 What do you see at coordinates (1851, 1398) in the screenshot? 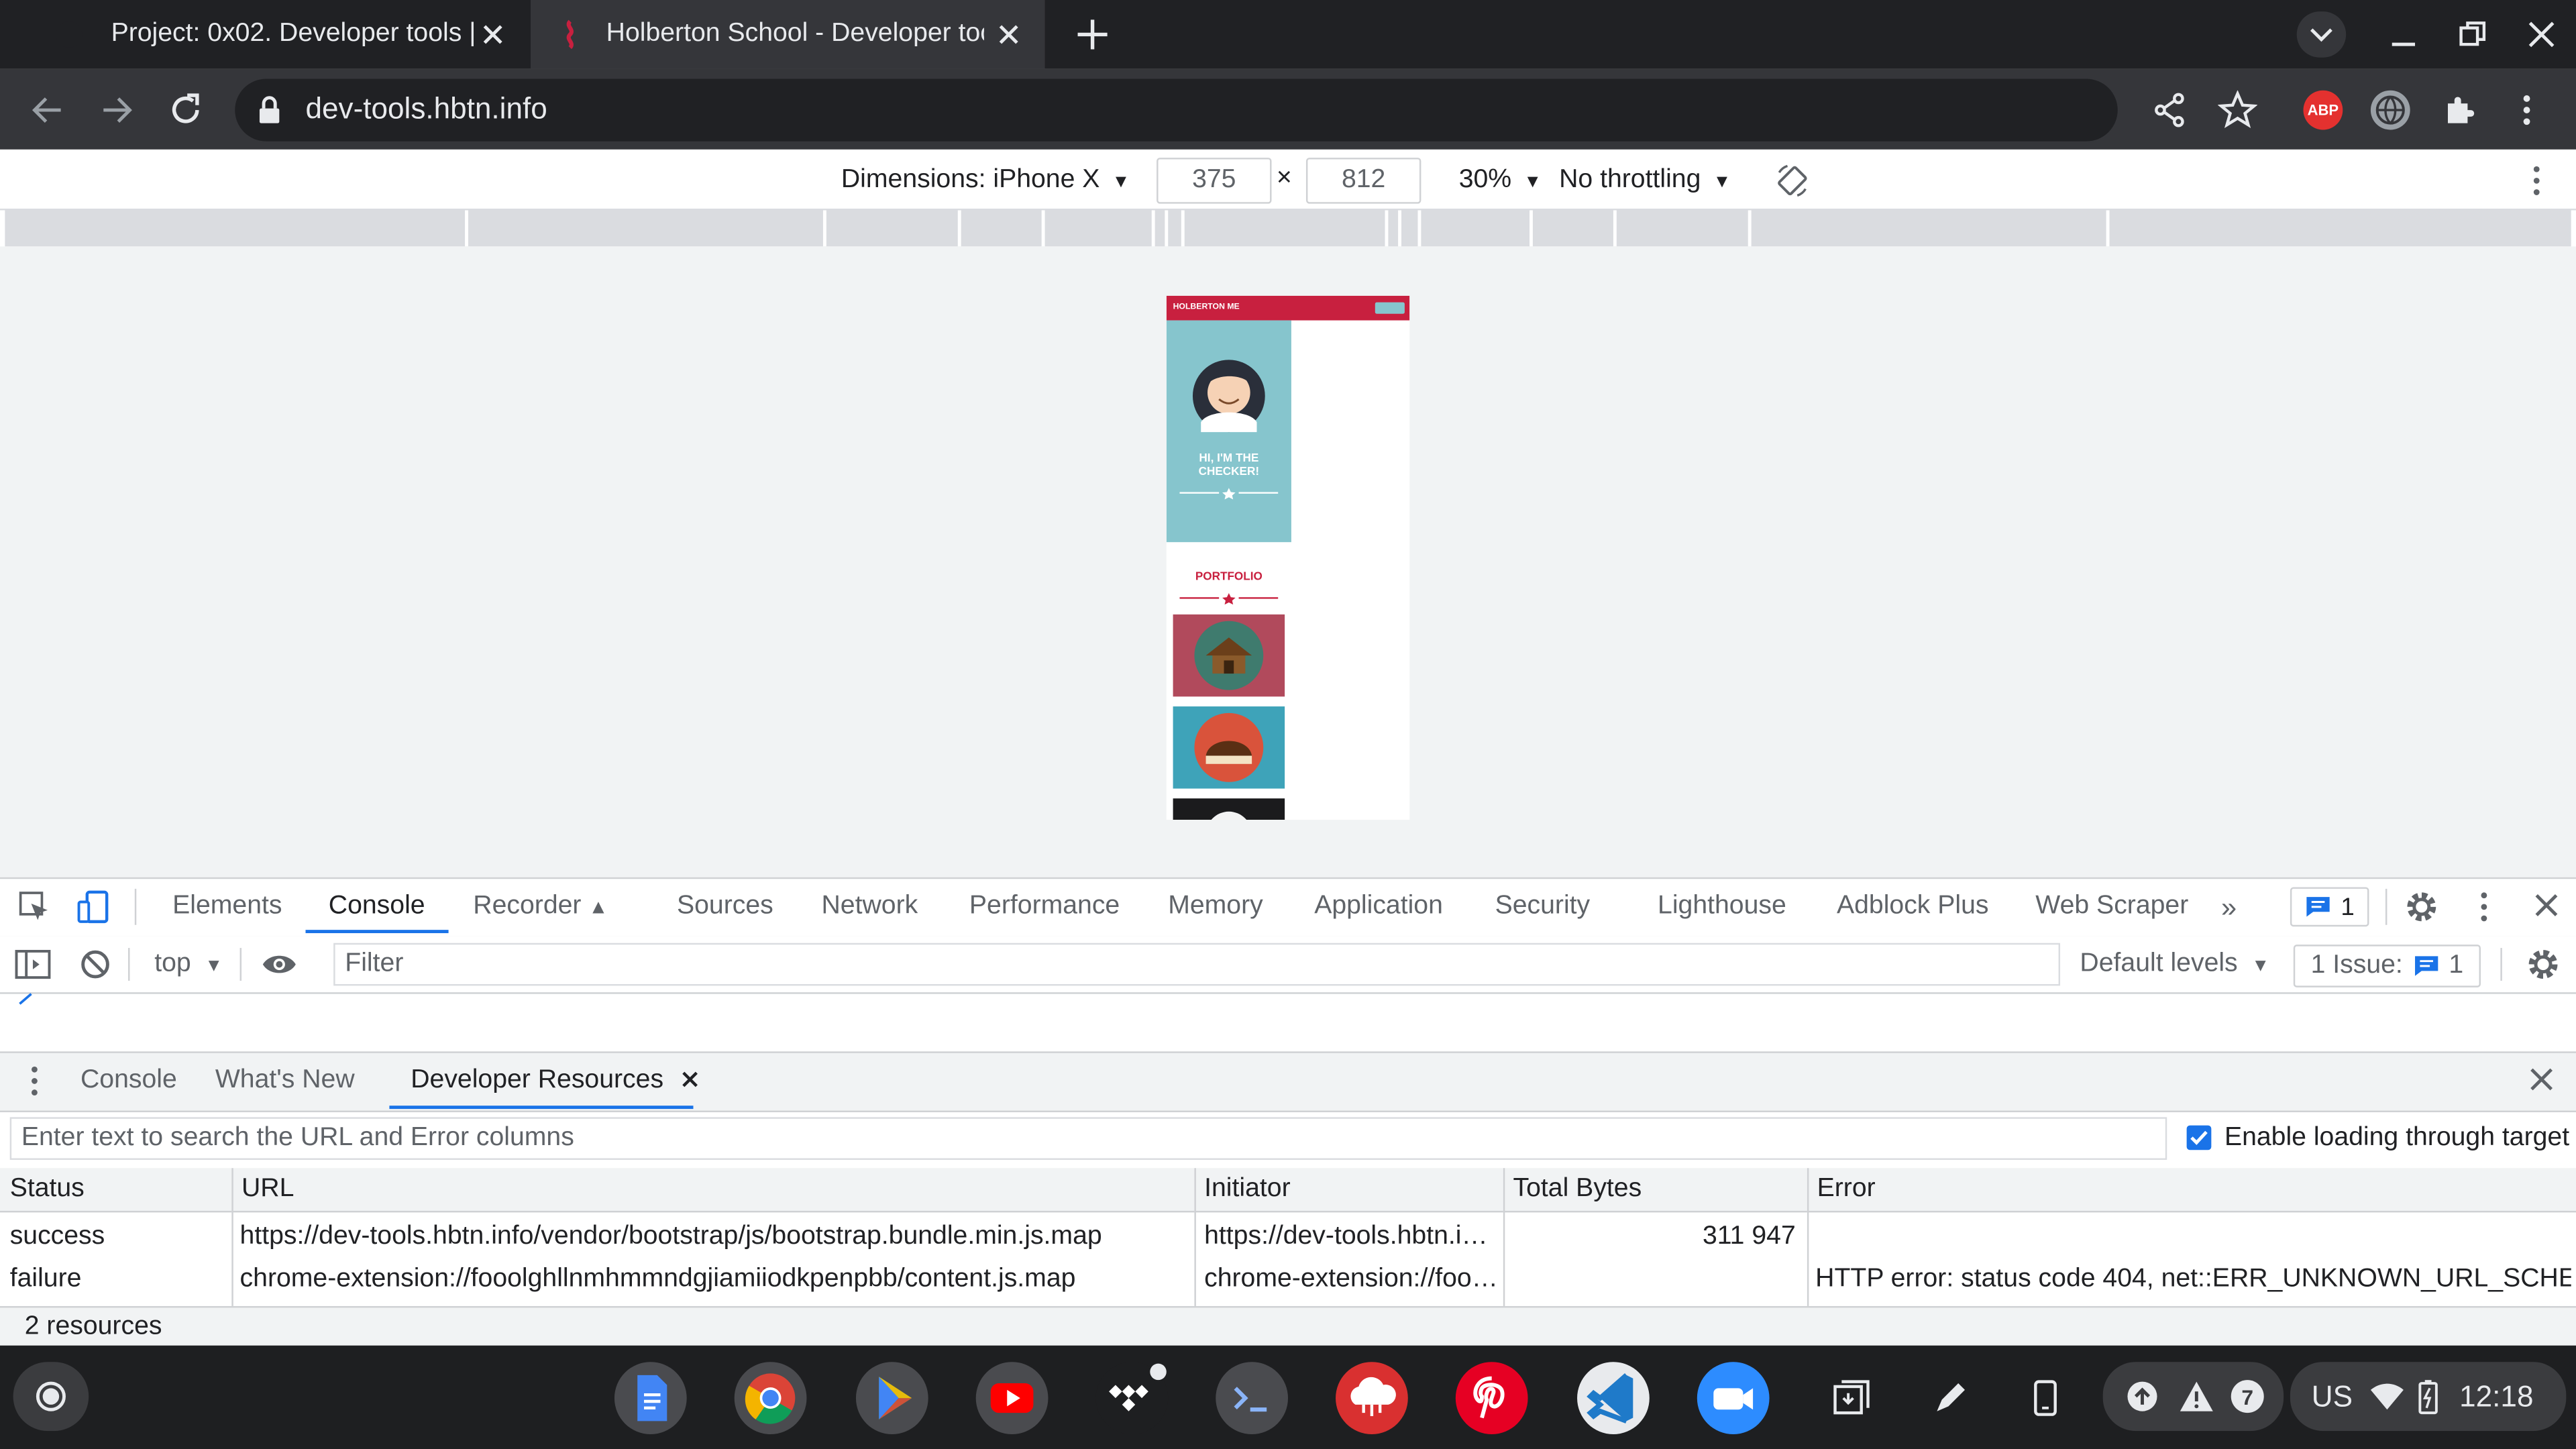
I see `tote-icon` at bounding box center [1851, 1398].